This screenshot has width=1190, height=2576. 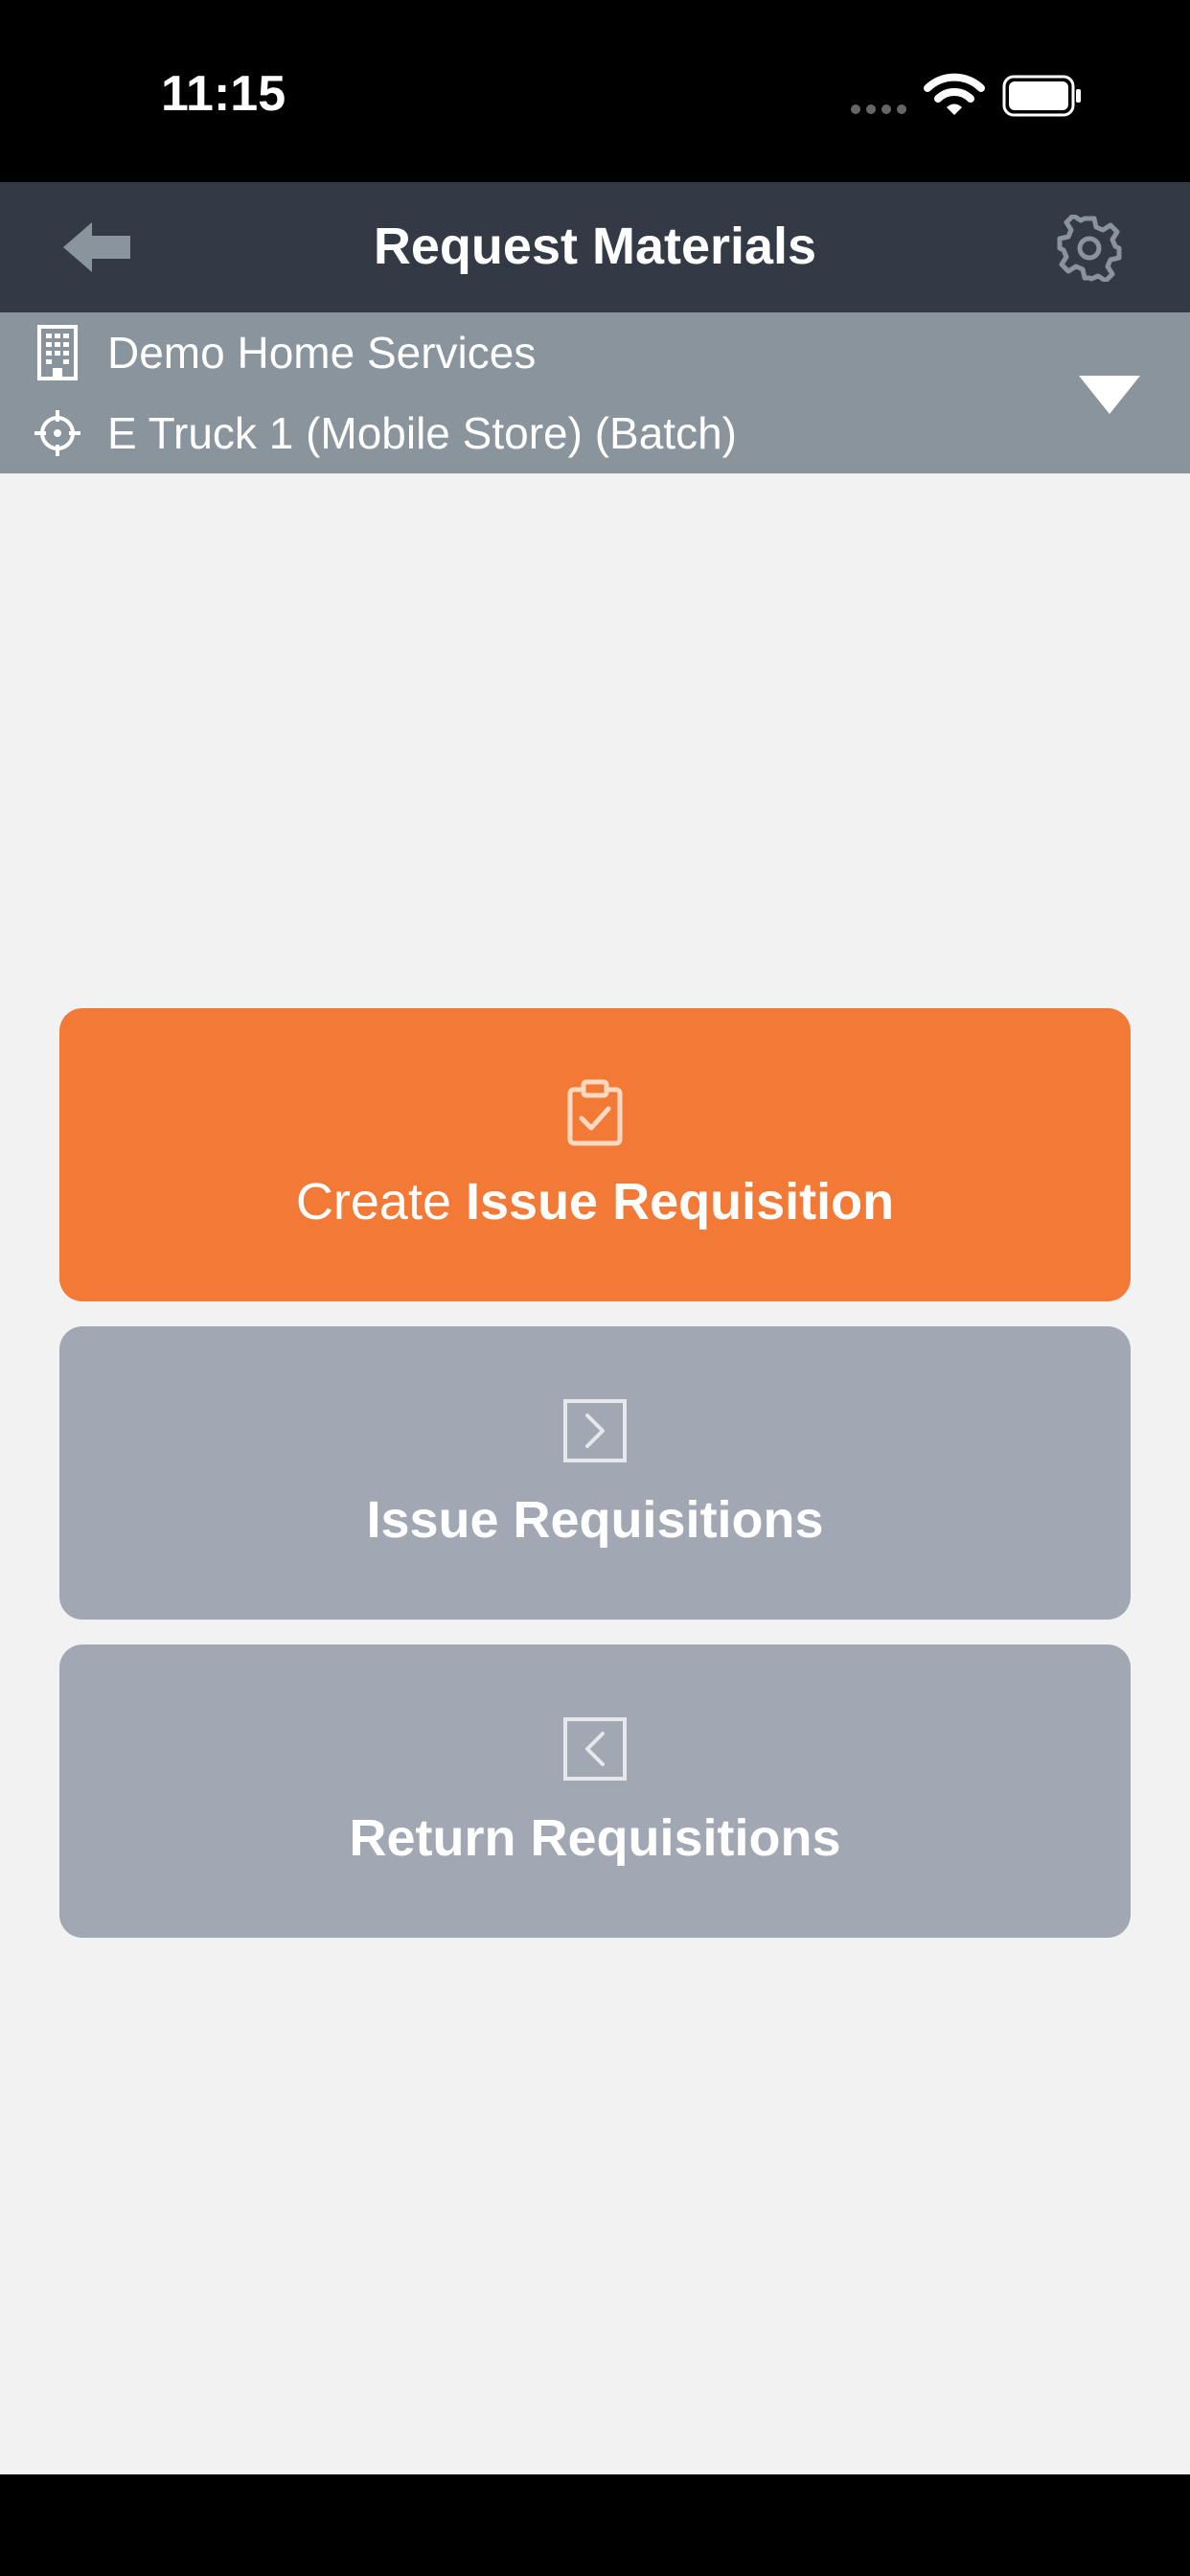 I want to click on company-row: Demo Home Services, so click(x=284, y=352).